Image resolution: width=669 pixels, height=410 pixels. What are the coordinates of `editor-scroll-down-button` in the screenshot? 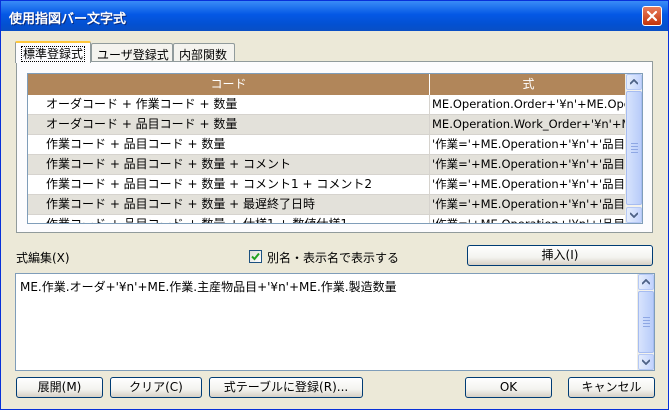 It's located at (646, 362).